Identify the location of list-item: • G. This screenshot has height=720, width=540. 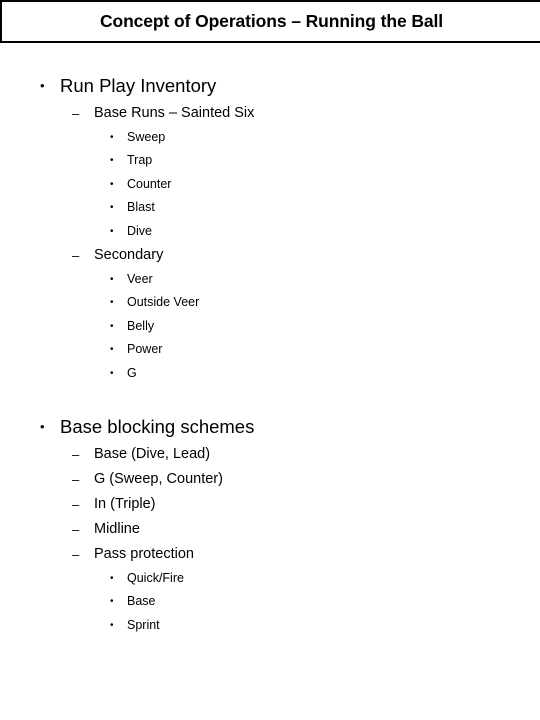
(270, 373).